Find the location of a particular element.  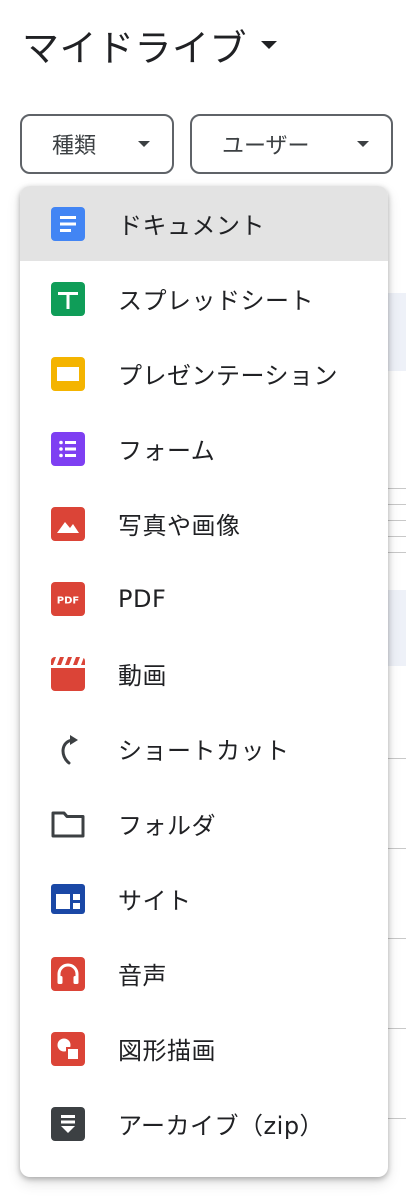

menu-item-sheets: スプレッドシート is located at coordinates (204, 298).